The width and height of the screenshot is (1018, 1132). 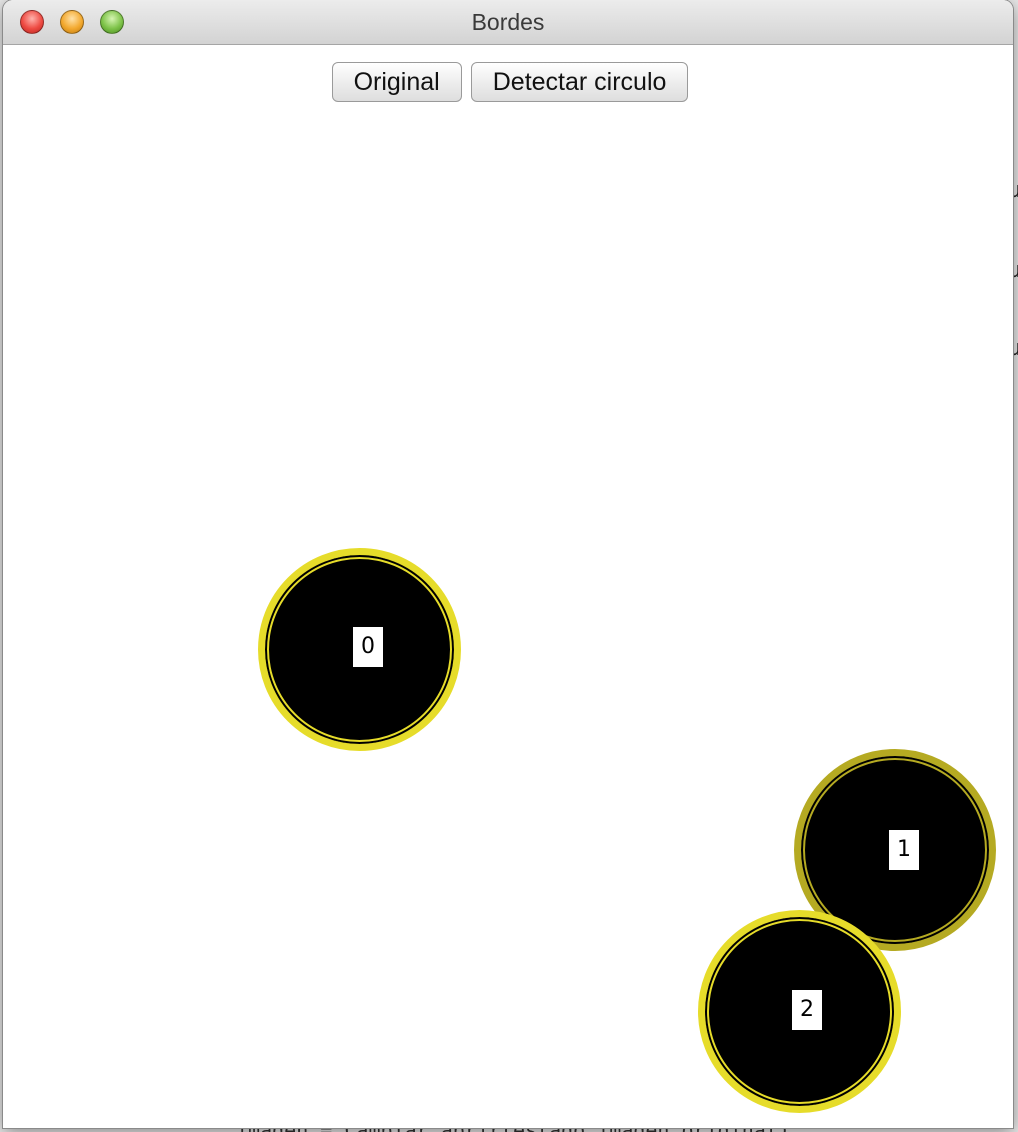 I want to click on window-title: Bordes, so click(x=508, y=22).